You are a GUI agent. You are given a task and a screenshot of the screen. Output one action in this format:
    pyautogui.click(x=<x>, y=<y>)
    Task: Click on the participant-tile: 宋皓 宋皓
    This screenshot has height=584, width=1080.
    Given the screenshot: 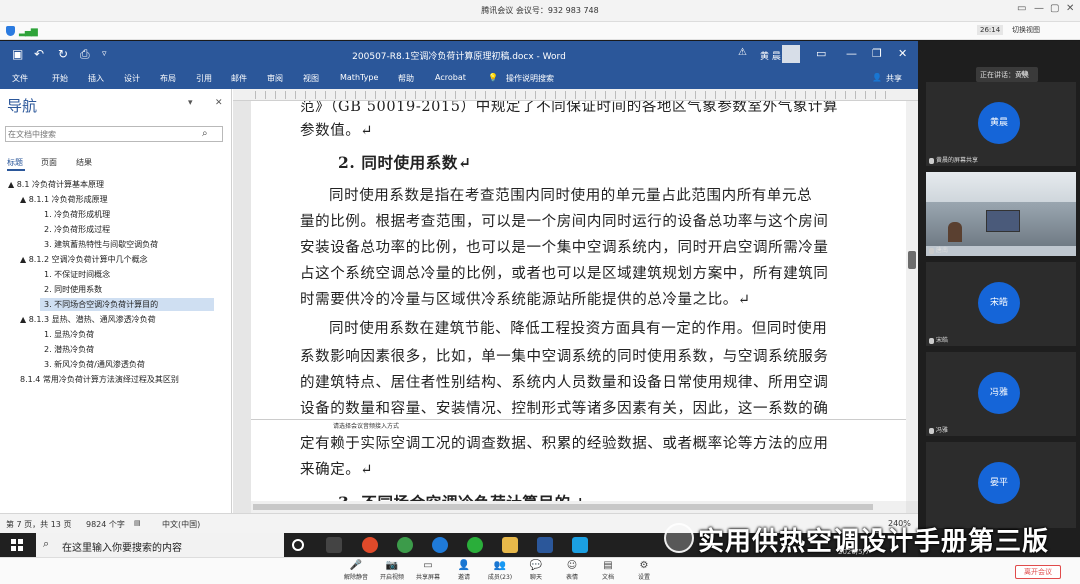 What is the action you would take?
    pyautogui.click(x=1001, y=304)
    